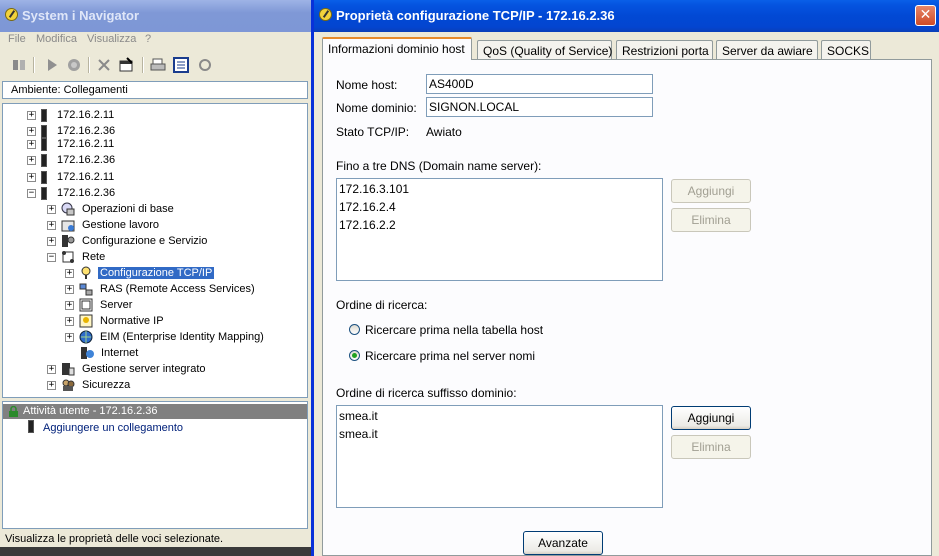 The width and height of the screenshot is (939, 556). What do you see at coordinates (539, 84) in the screenshot?
I see `host-name-field: AS400D` at bounding box center [539, 84].